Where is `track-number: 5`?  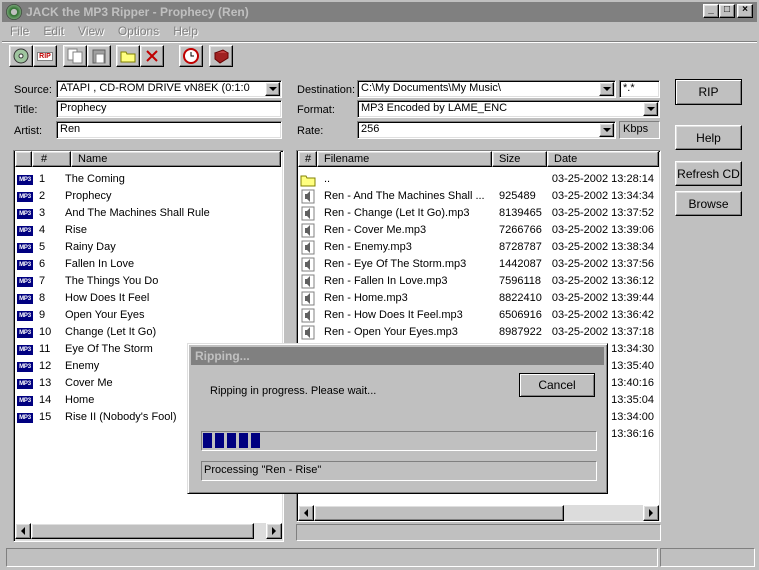
track-number: 5 is located at coordinates (42, 247).